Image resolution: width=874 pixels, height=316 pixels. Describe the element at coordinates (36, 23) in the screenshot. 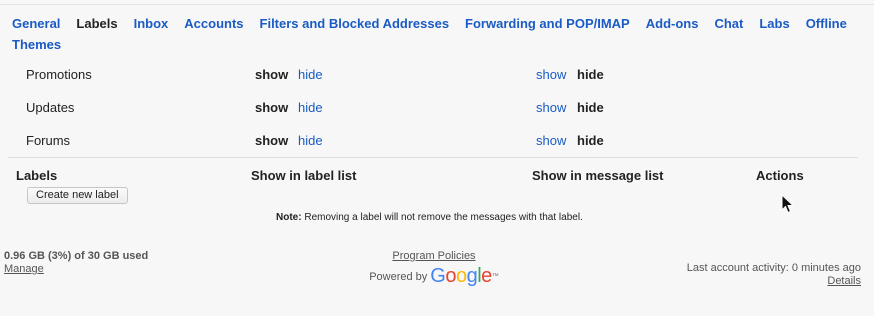

I see `tab-general: General` at that location.